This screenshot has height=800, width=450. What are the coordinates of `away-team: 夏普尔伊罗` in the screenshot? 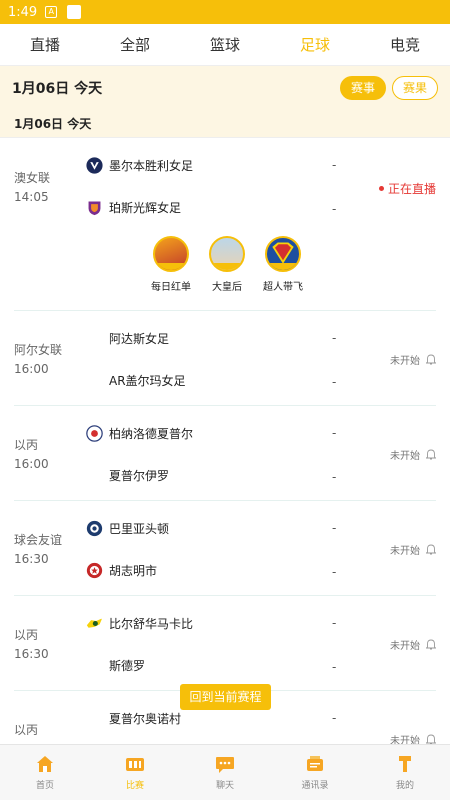 It's located at (139, 476).